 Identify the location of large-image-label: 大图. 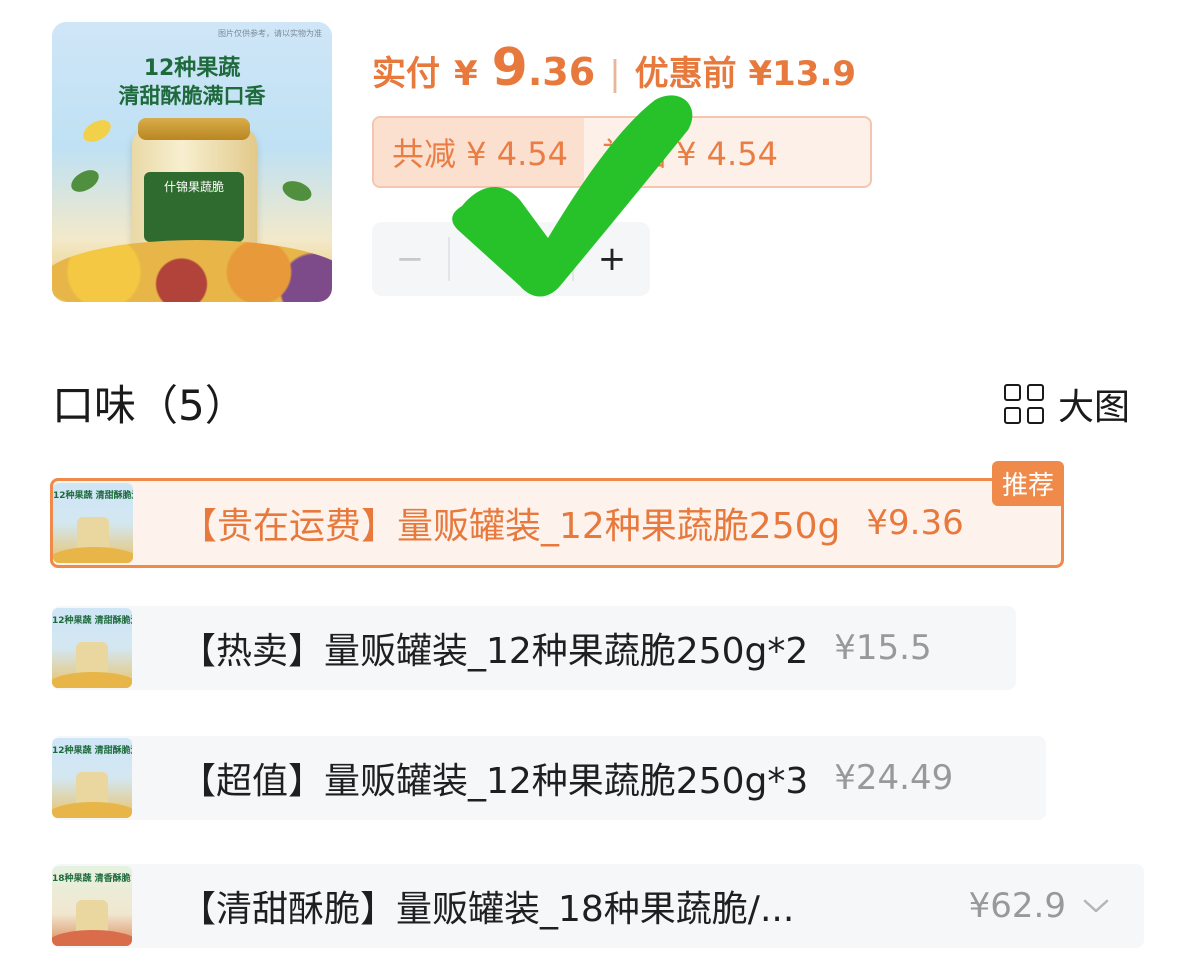
(1094, 407).